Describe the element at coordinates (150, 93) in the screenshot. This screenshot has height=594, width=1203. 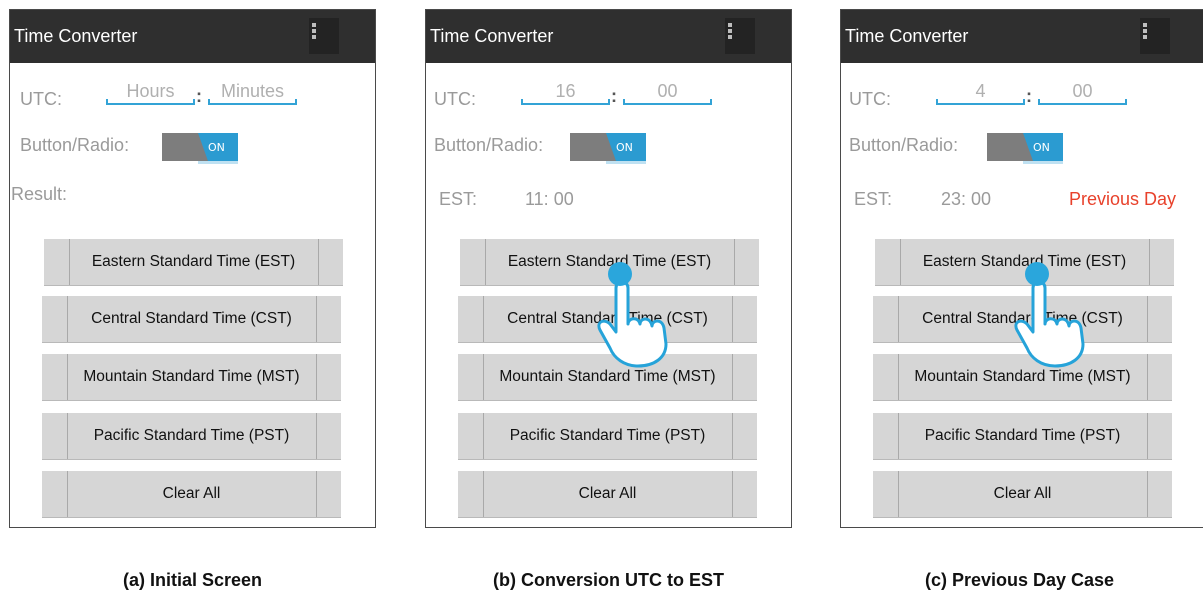
I see `hours-input: Hours` at that location.